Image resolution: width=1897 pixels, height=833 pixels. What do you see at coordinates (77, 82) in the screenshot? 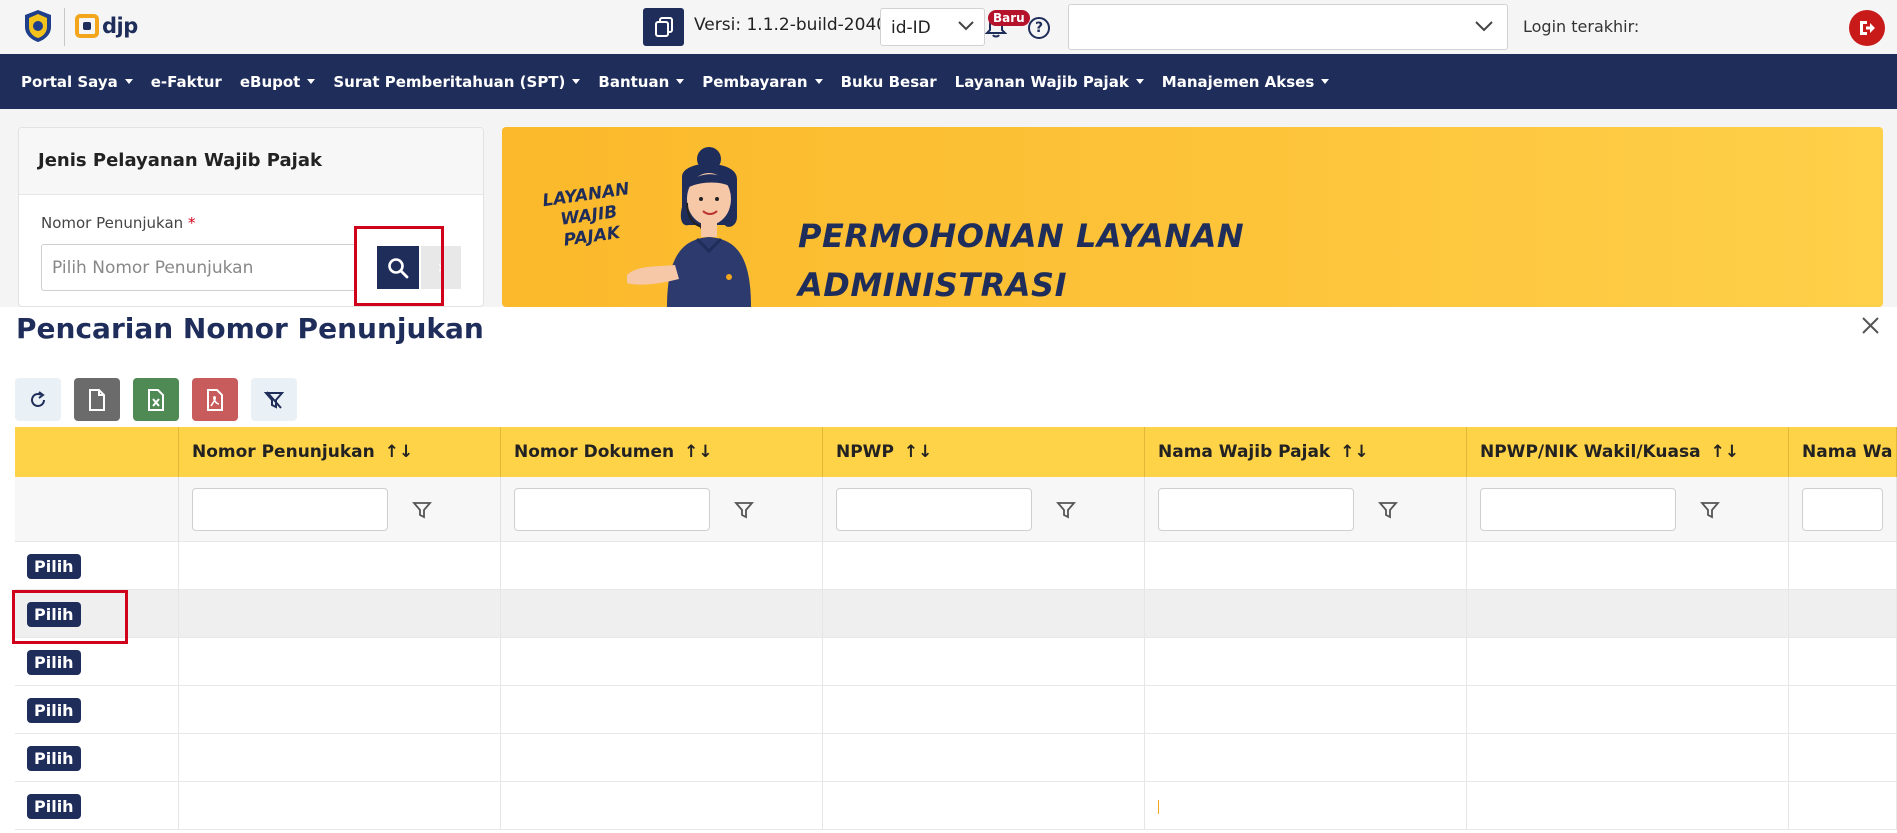
I see `nav-portal-saya: Portal Saya` at bounding box center [77, 82].